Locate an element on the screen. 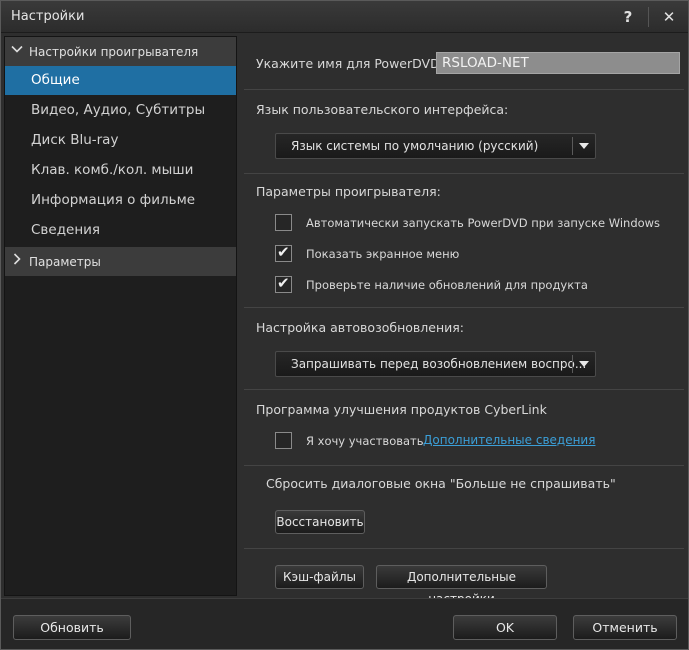 This screenshot has width=689, height=650. window-title: Настройки is located at coordinates (48, 16).